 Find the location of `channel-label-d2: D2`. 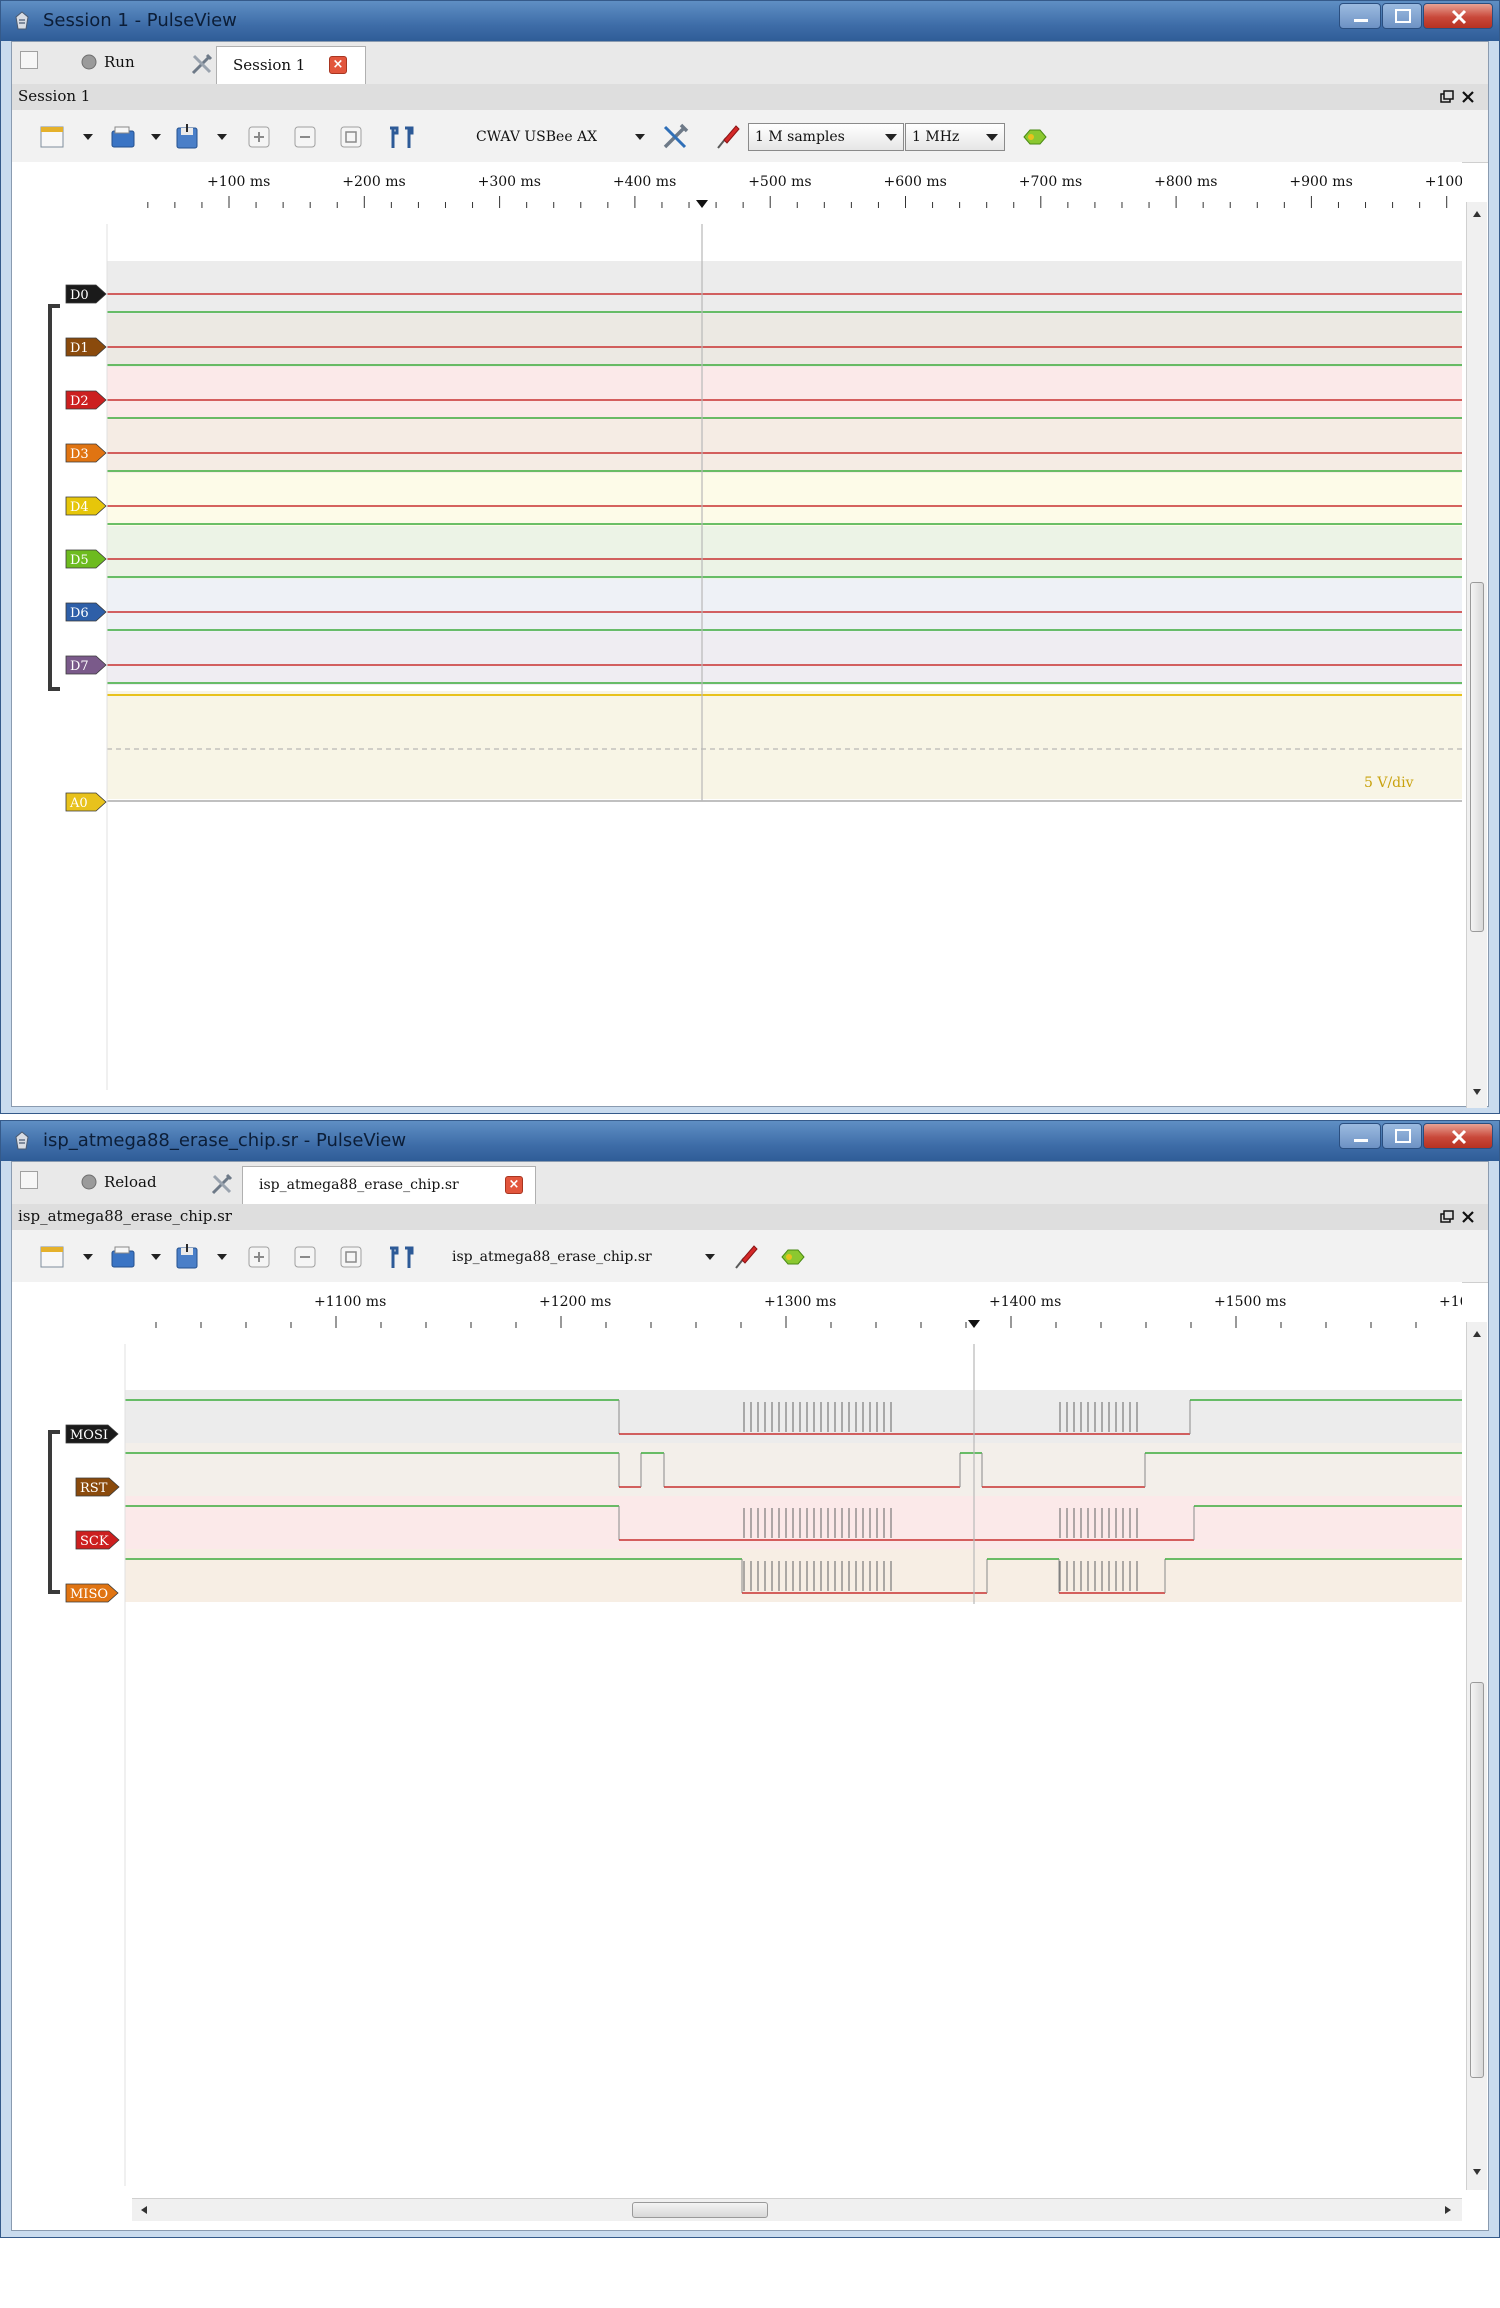

channel-label-d2: D2 is located at coordinates (86, 400).